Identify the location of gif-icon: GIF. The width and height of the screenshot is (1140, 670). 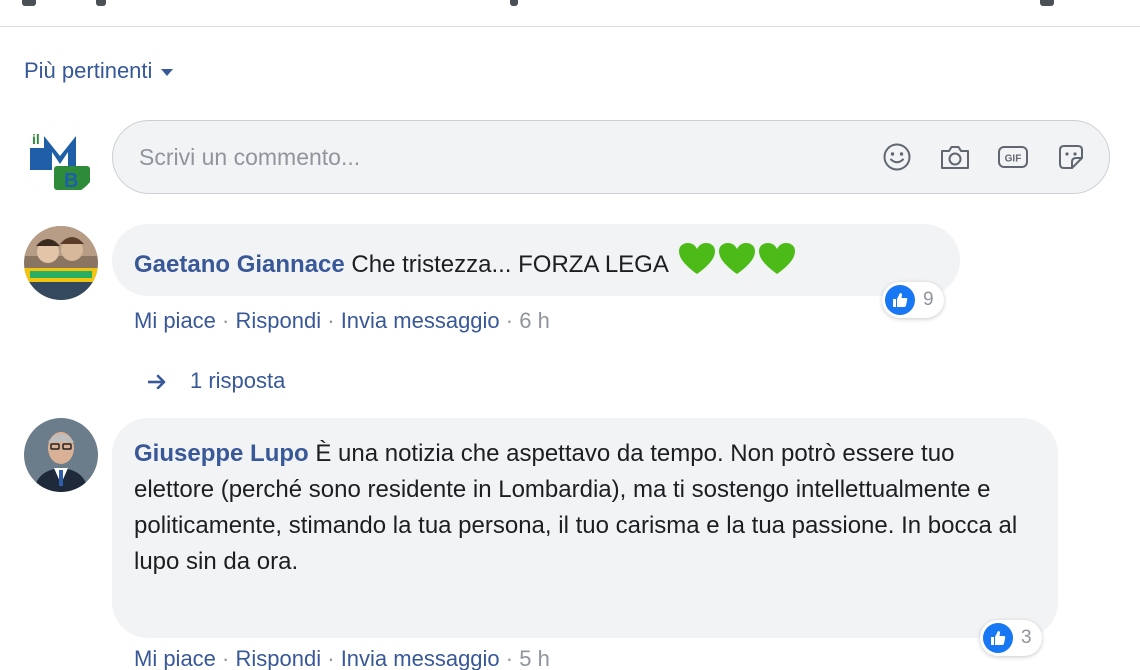
(1013, 157).